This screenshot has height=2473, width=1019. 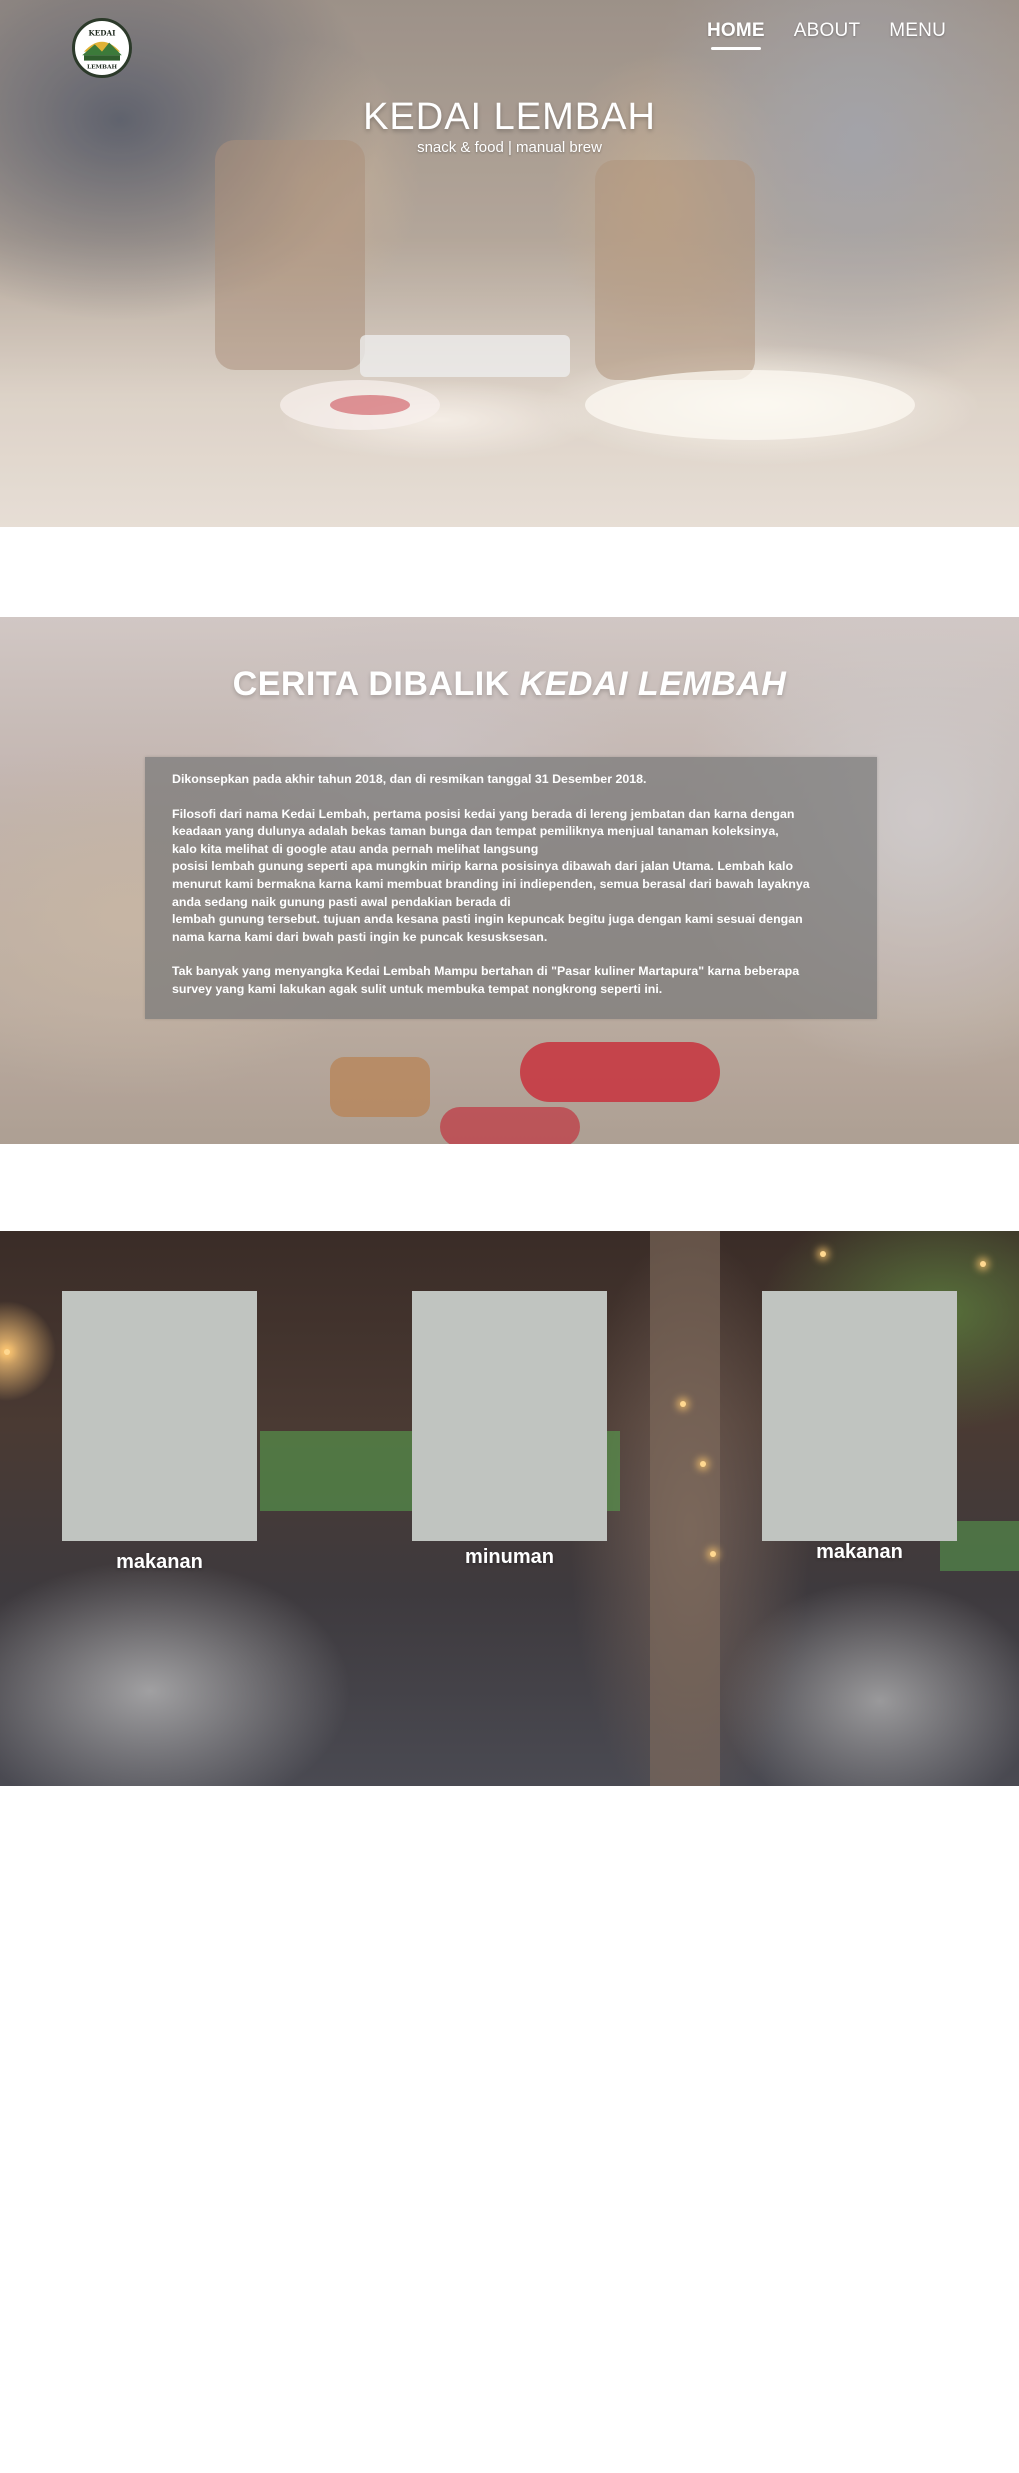 What do you see at coordinates (380, 1087) in the screenshot?
I see `about-bg-bread` at bounding box center [380, 1087].